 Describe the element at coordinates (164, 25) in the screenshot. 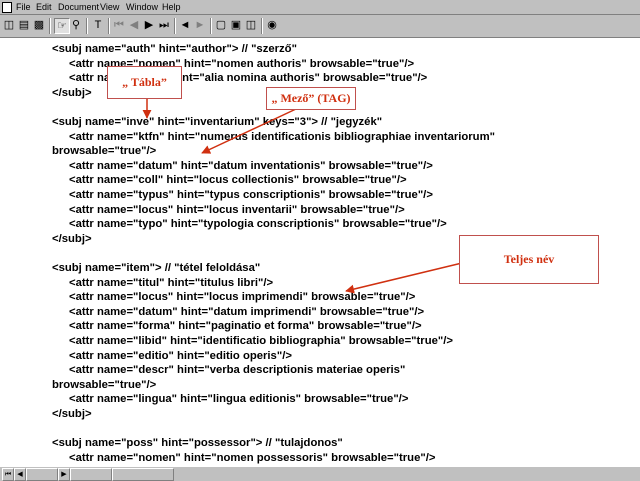

I see `last-page-icon: ⏭` at that location.